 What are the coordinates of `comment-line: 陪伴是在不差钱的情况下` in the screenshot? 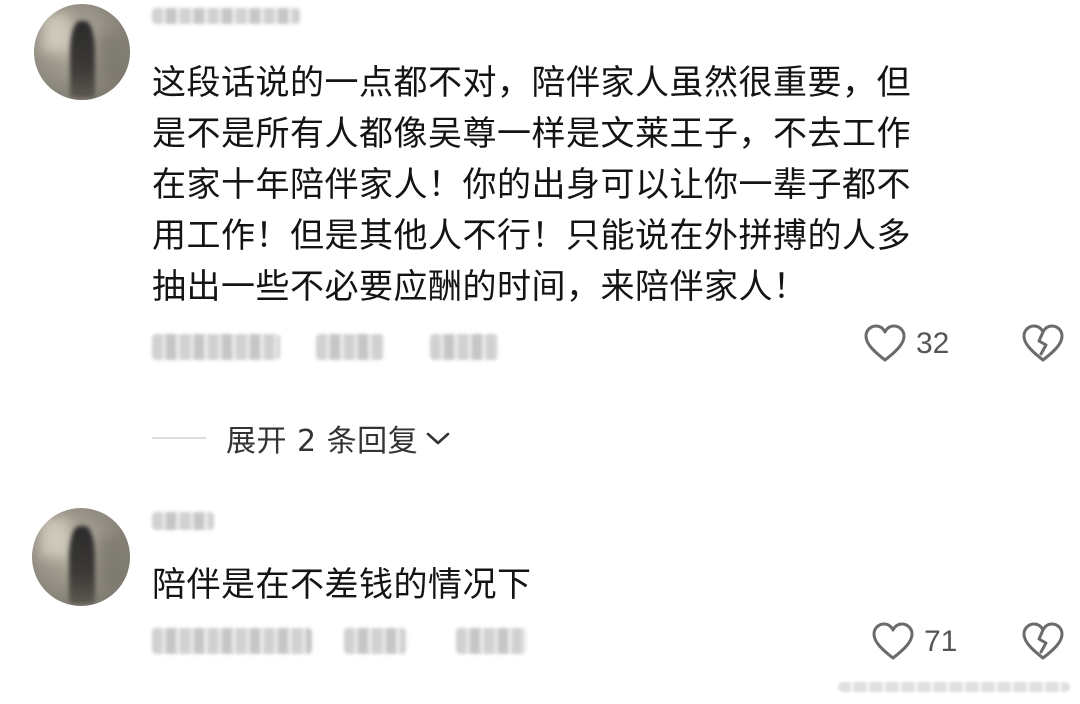 It's located at (342, 585).